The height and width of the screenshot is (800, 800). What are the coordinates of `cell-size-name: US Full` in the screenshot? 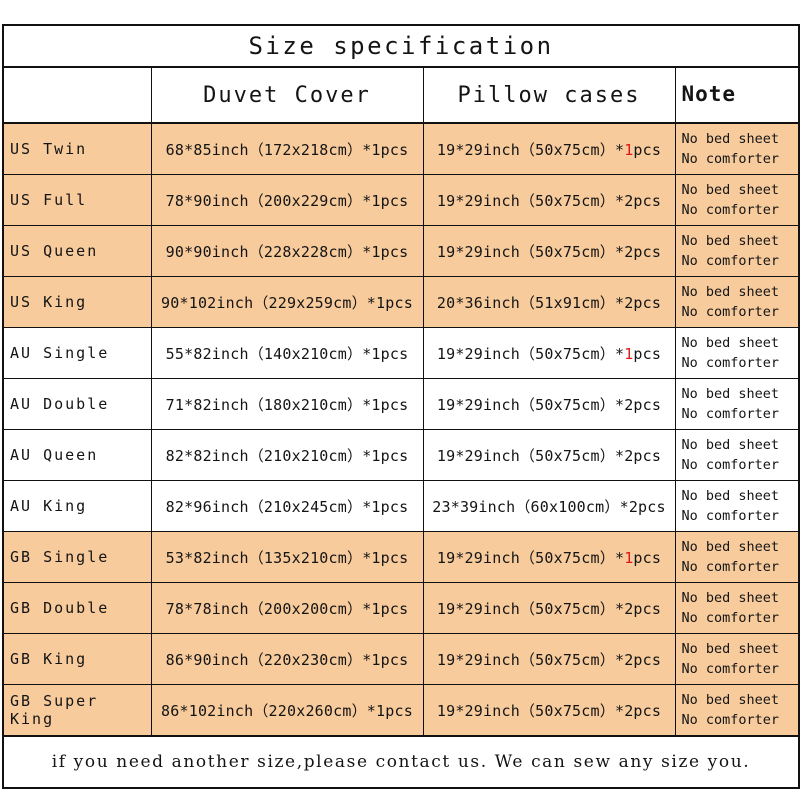 It's located at (77, 200).